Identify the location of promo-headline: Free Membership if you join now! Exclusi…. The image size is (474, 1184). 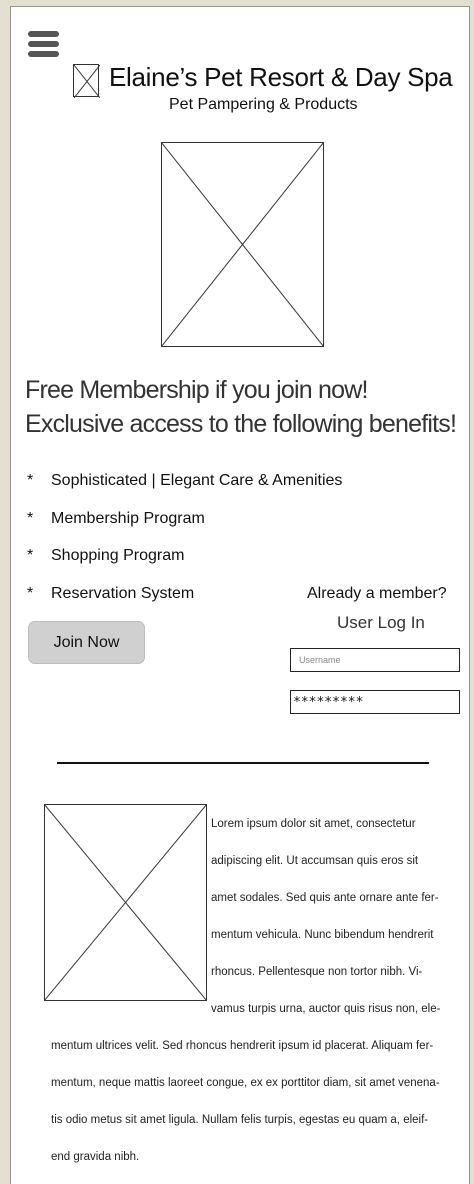
(241, 407).